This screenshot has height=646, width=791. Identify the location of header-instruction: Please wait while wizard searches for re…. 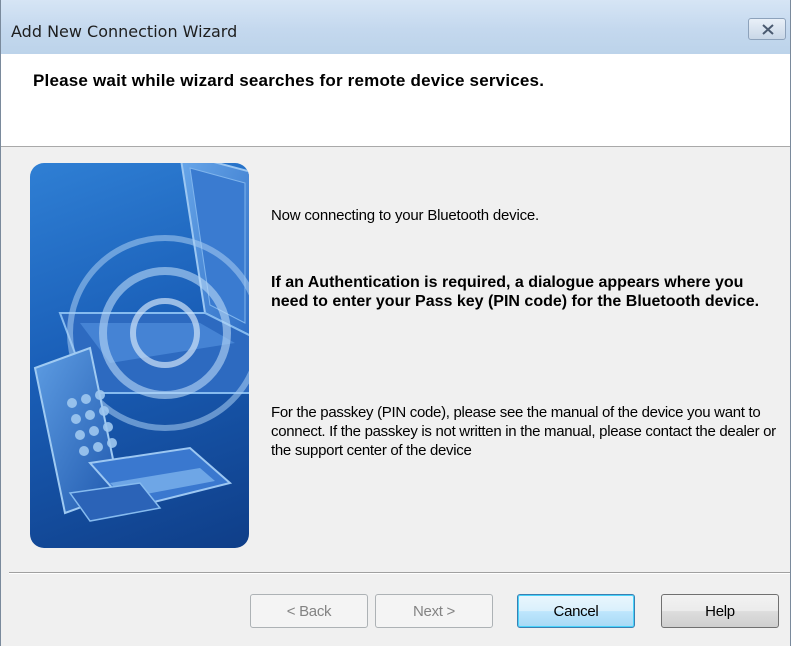
(289, 80).